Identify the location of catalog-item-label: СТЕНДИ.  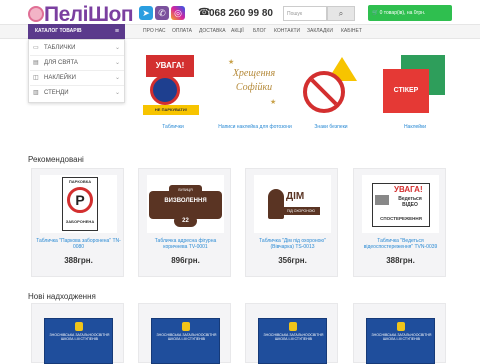
(56, 93).